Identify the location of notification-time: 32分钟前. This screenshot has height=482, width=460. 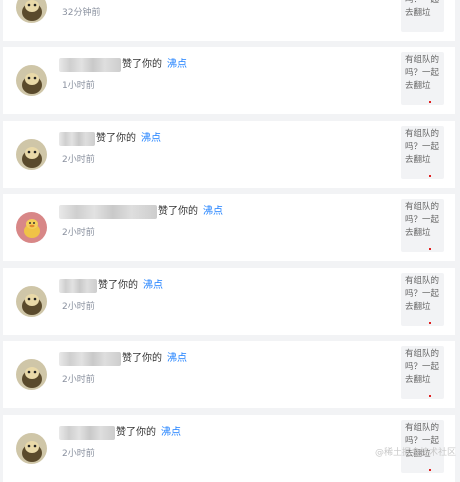
(81, 13).